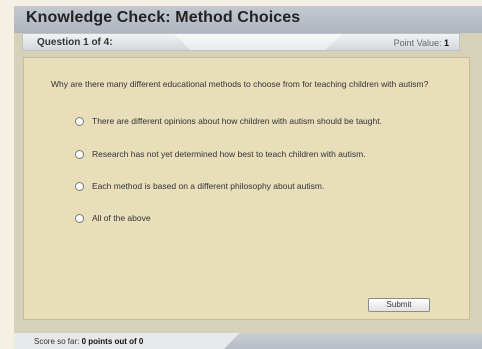 Image resolution: width=482 pixels, height=349 pixels. I want to click on score-label: Score so far:, so click(57, 341).